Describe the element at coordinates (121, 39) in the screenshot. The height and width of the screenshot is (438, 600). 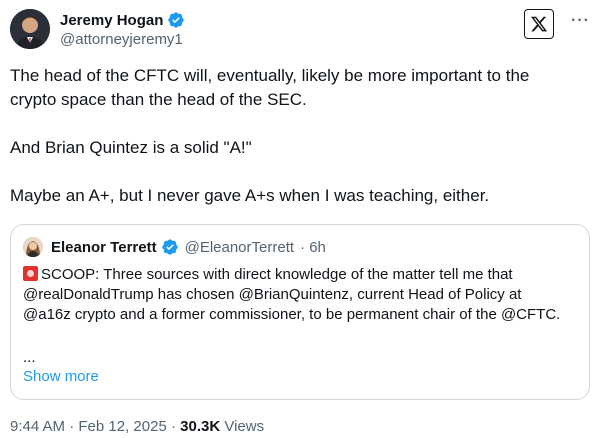
I see `author-handle: @attorneyjeremy1` at that location.